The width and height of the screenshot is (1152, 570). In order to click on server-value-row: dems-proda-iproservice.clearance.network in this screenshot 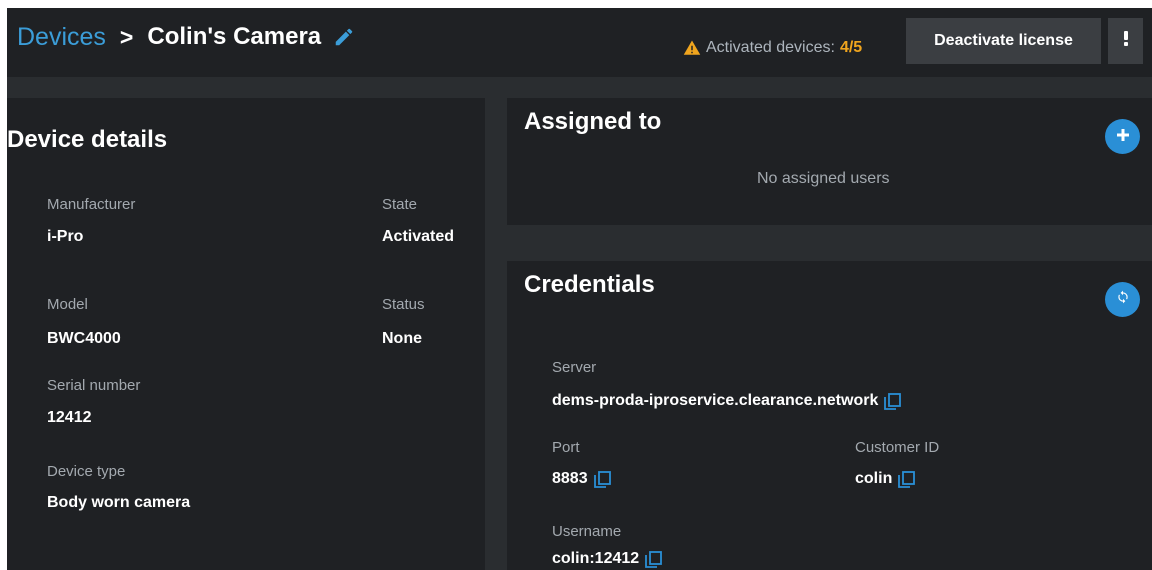, I will do `click(727, 401)`.